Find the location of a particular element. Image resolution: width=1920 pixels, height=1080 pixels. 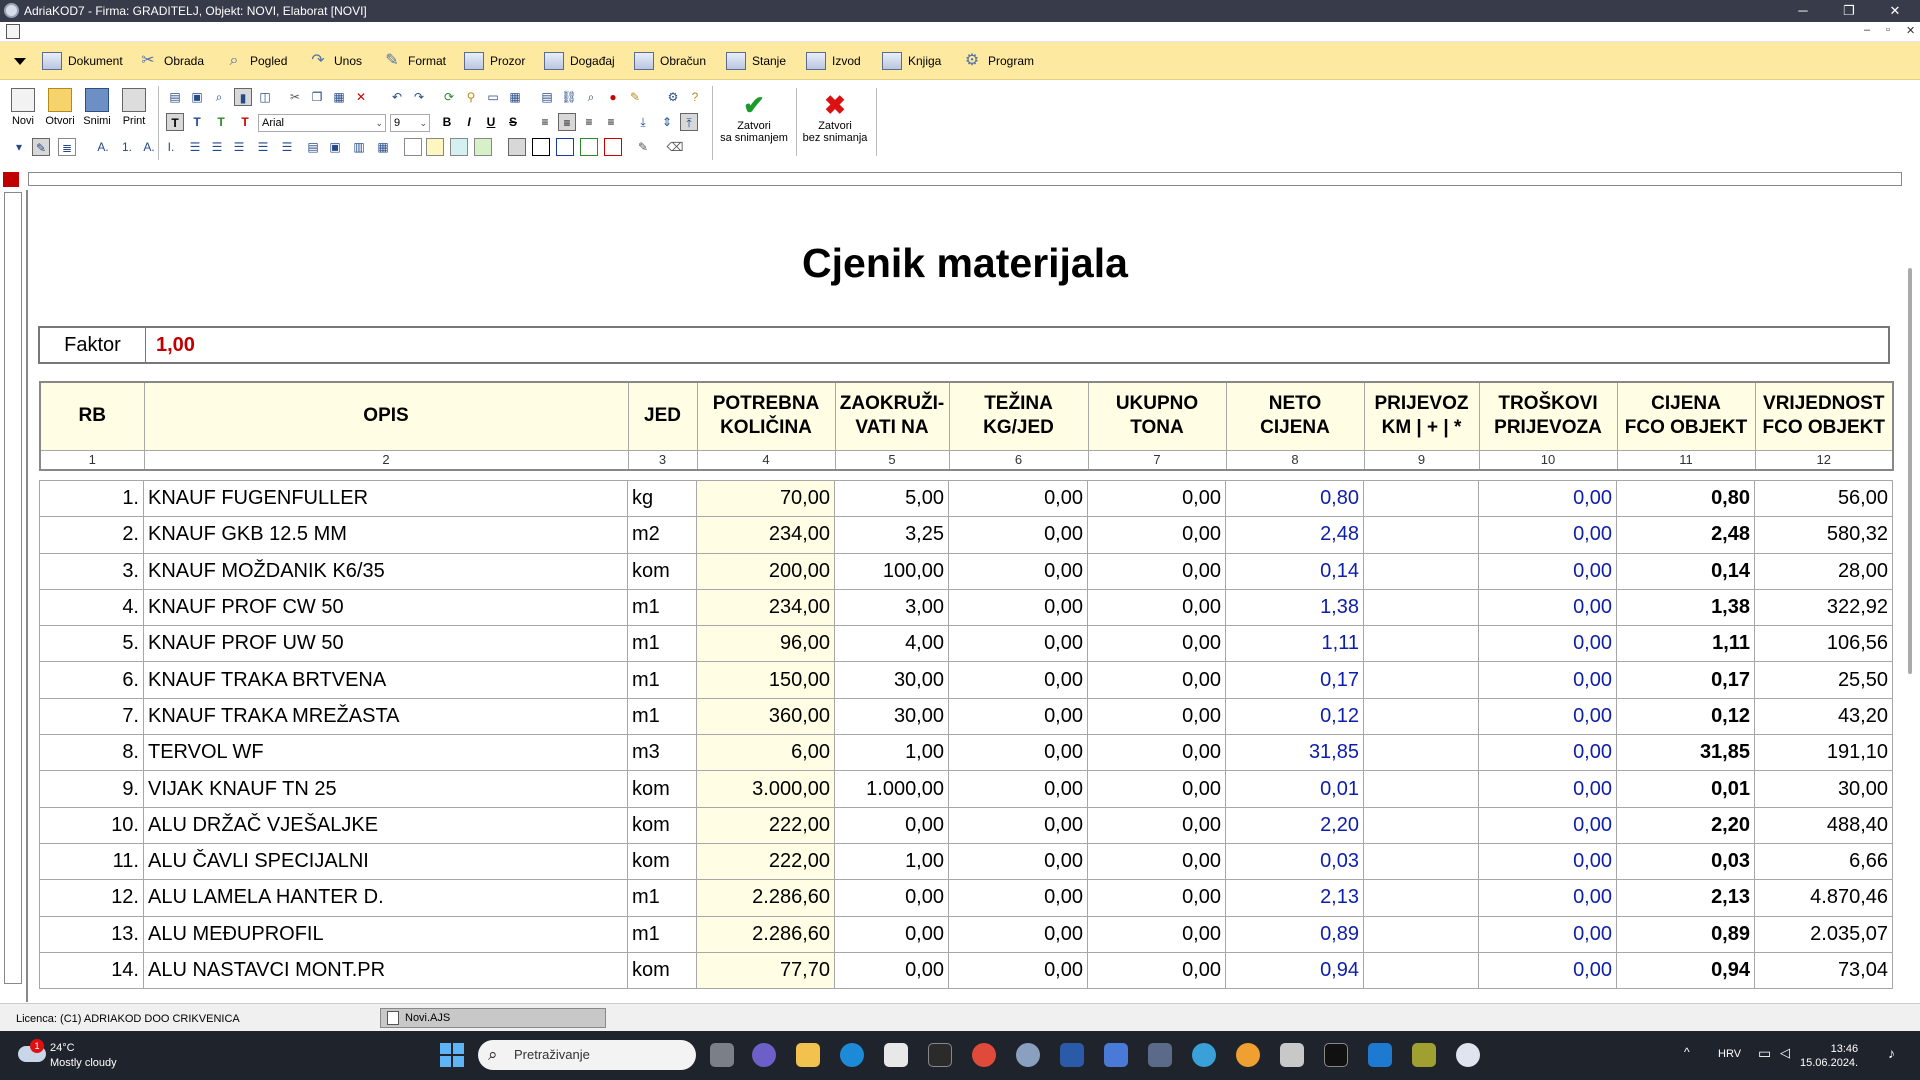

table-cell: 0,14 is located at coordinates (1685, 571).